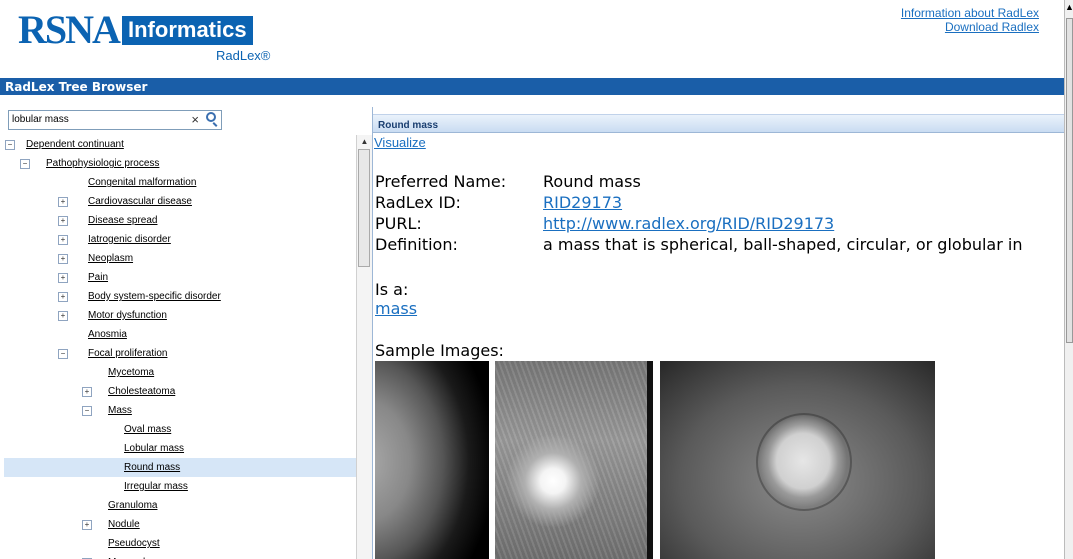 Image resolution: width=1073 pixels, height=559 pixels. I want to click on tree-item: + Motor dysfunction, so click(180, 315).